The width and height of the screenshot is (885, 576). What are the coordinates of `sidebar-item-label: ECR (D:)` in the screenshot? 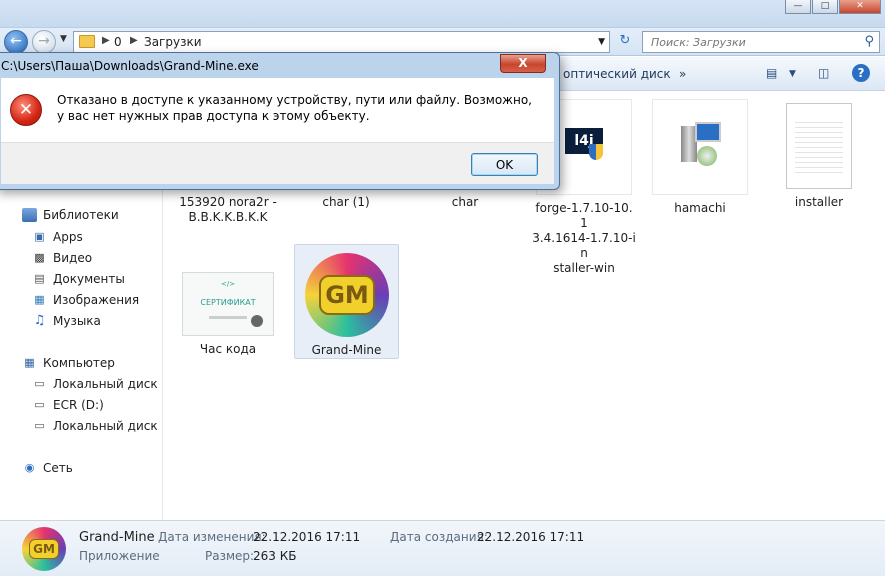 It's located at (78, 405).